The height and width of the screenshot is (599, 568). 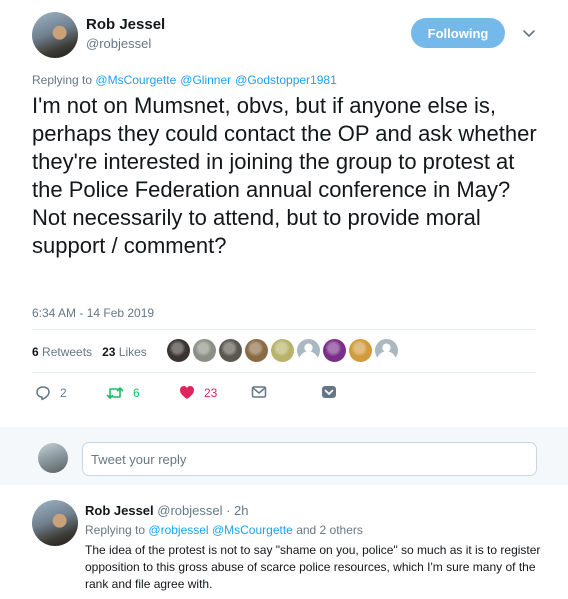 I want to click on envelope-icon, so click(x=259, y=392).